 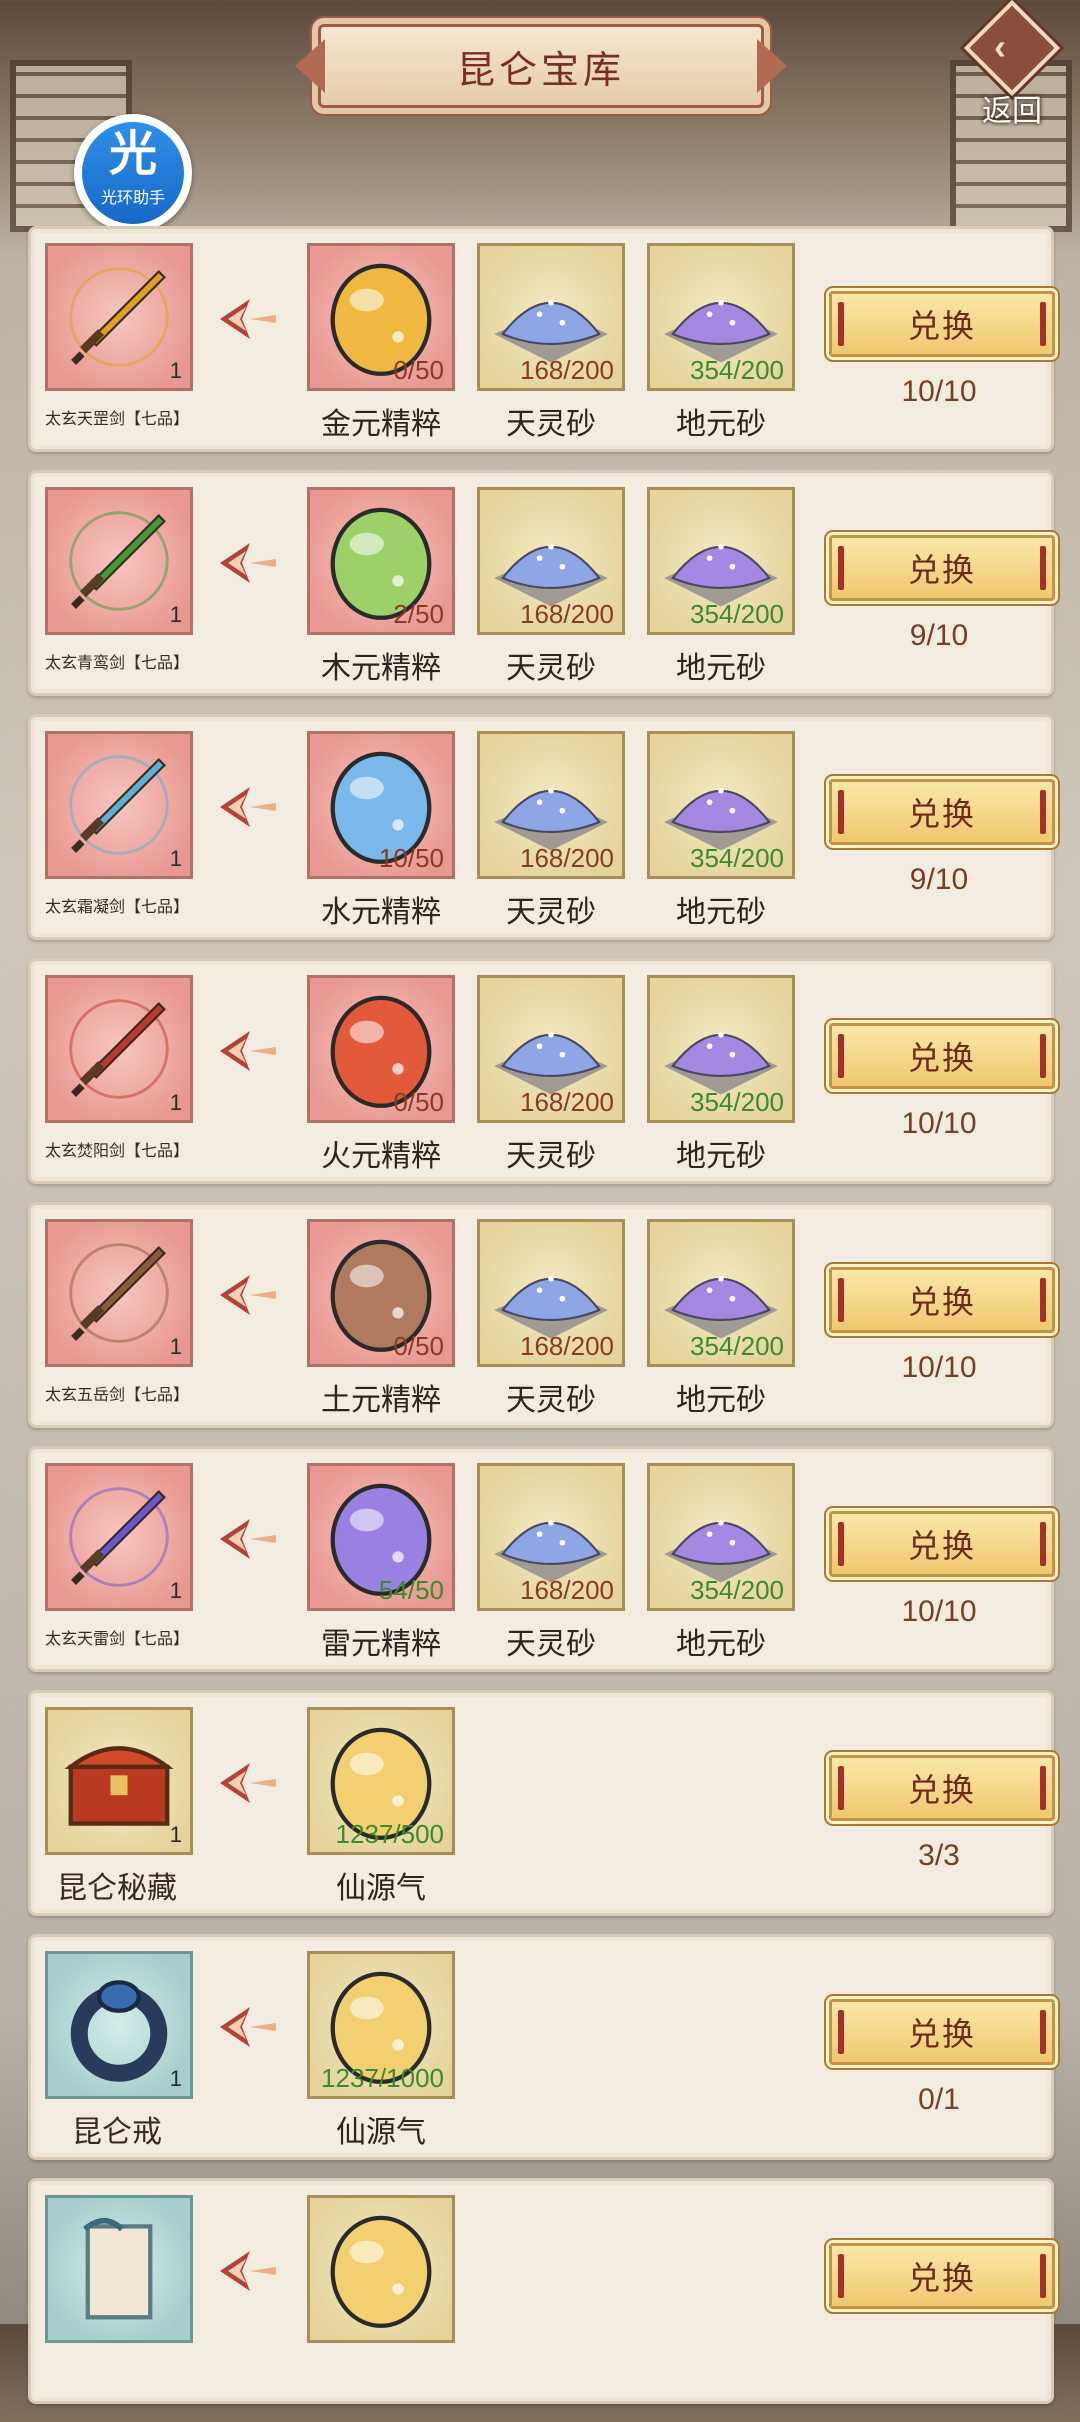 What do you see at coordinates (381, 2132) in the screenshot?
I see `cost-name: 仙源气` at bounding box center [381, 2132].